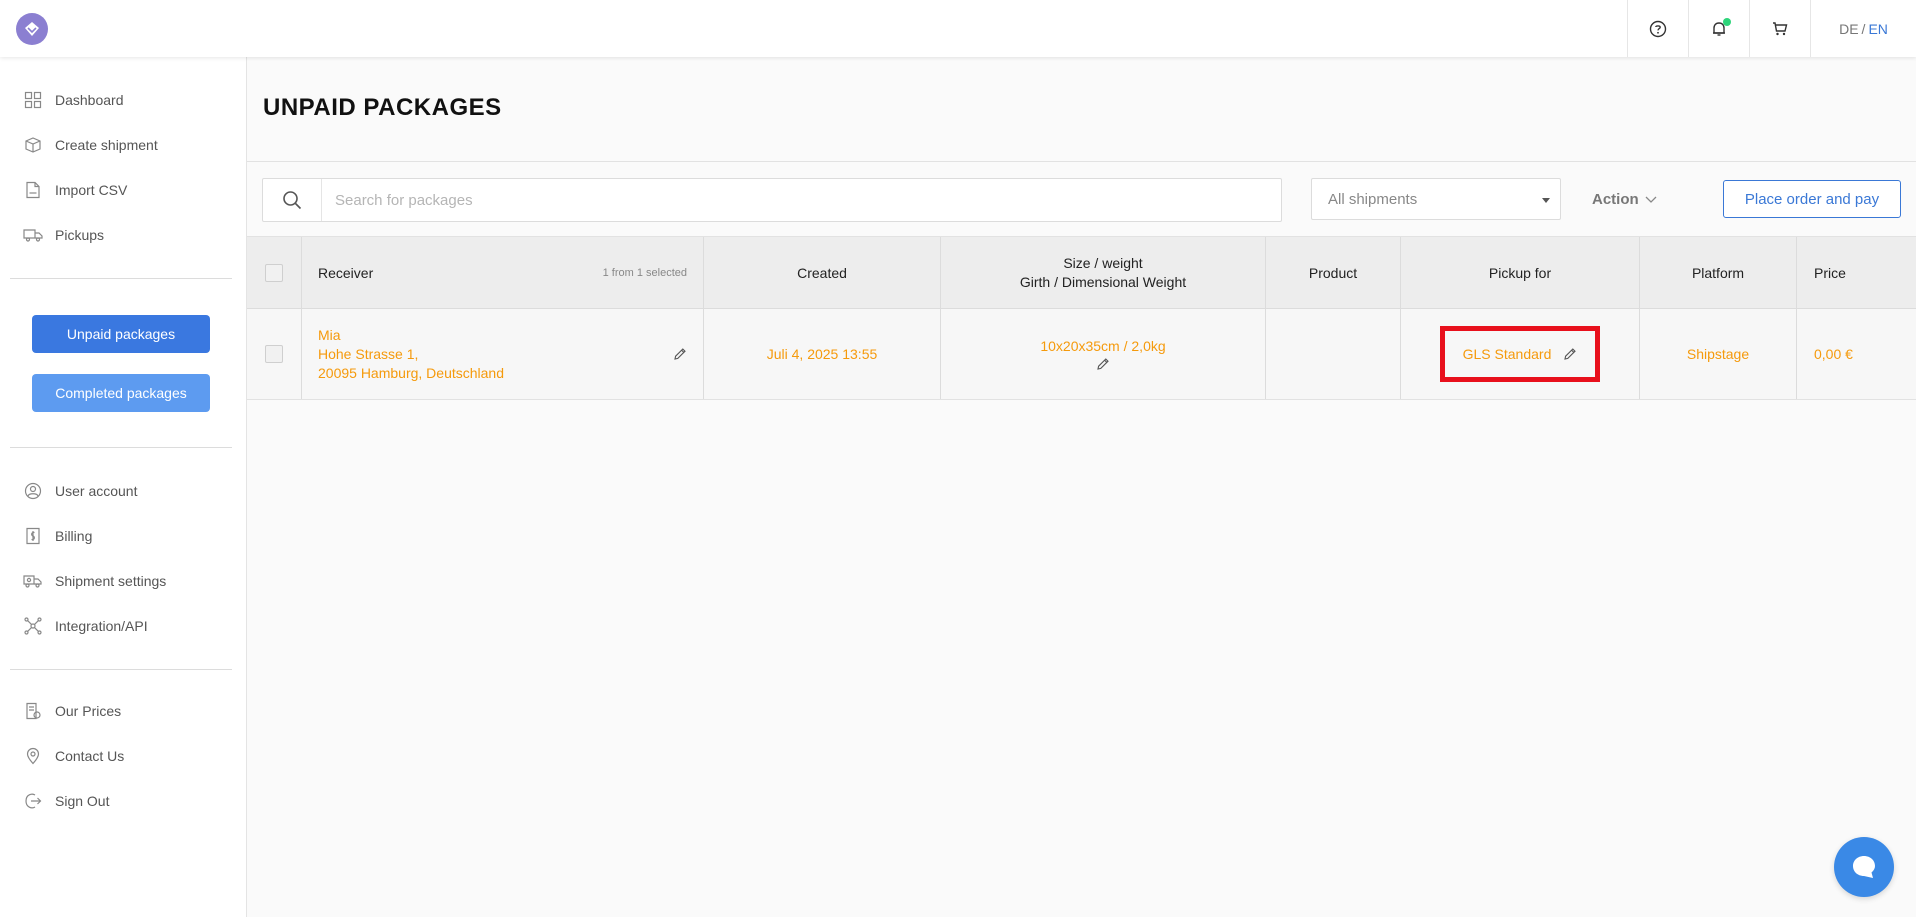 Image resolution: width=1916 pixels, height=917 pixels. I want to click on unpaid-packages-button: Unpaid packages, so click(121, 334).